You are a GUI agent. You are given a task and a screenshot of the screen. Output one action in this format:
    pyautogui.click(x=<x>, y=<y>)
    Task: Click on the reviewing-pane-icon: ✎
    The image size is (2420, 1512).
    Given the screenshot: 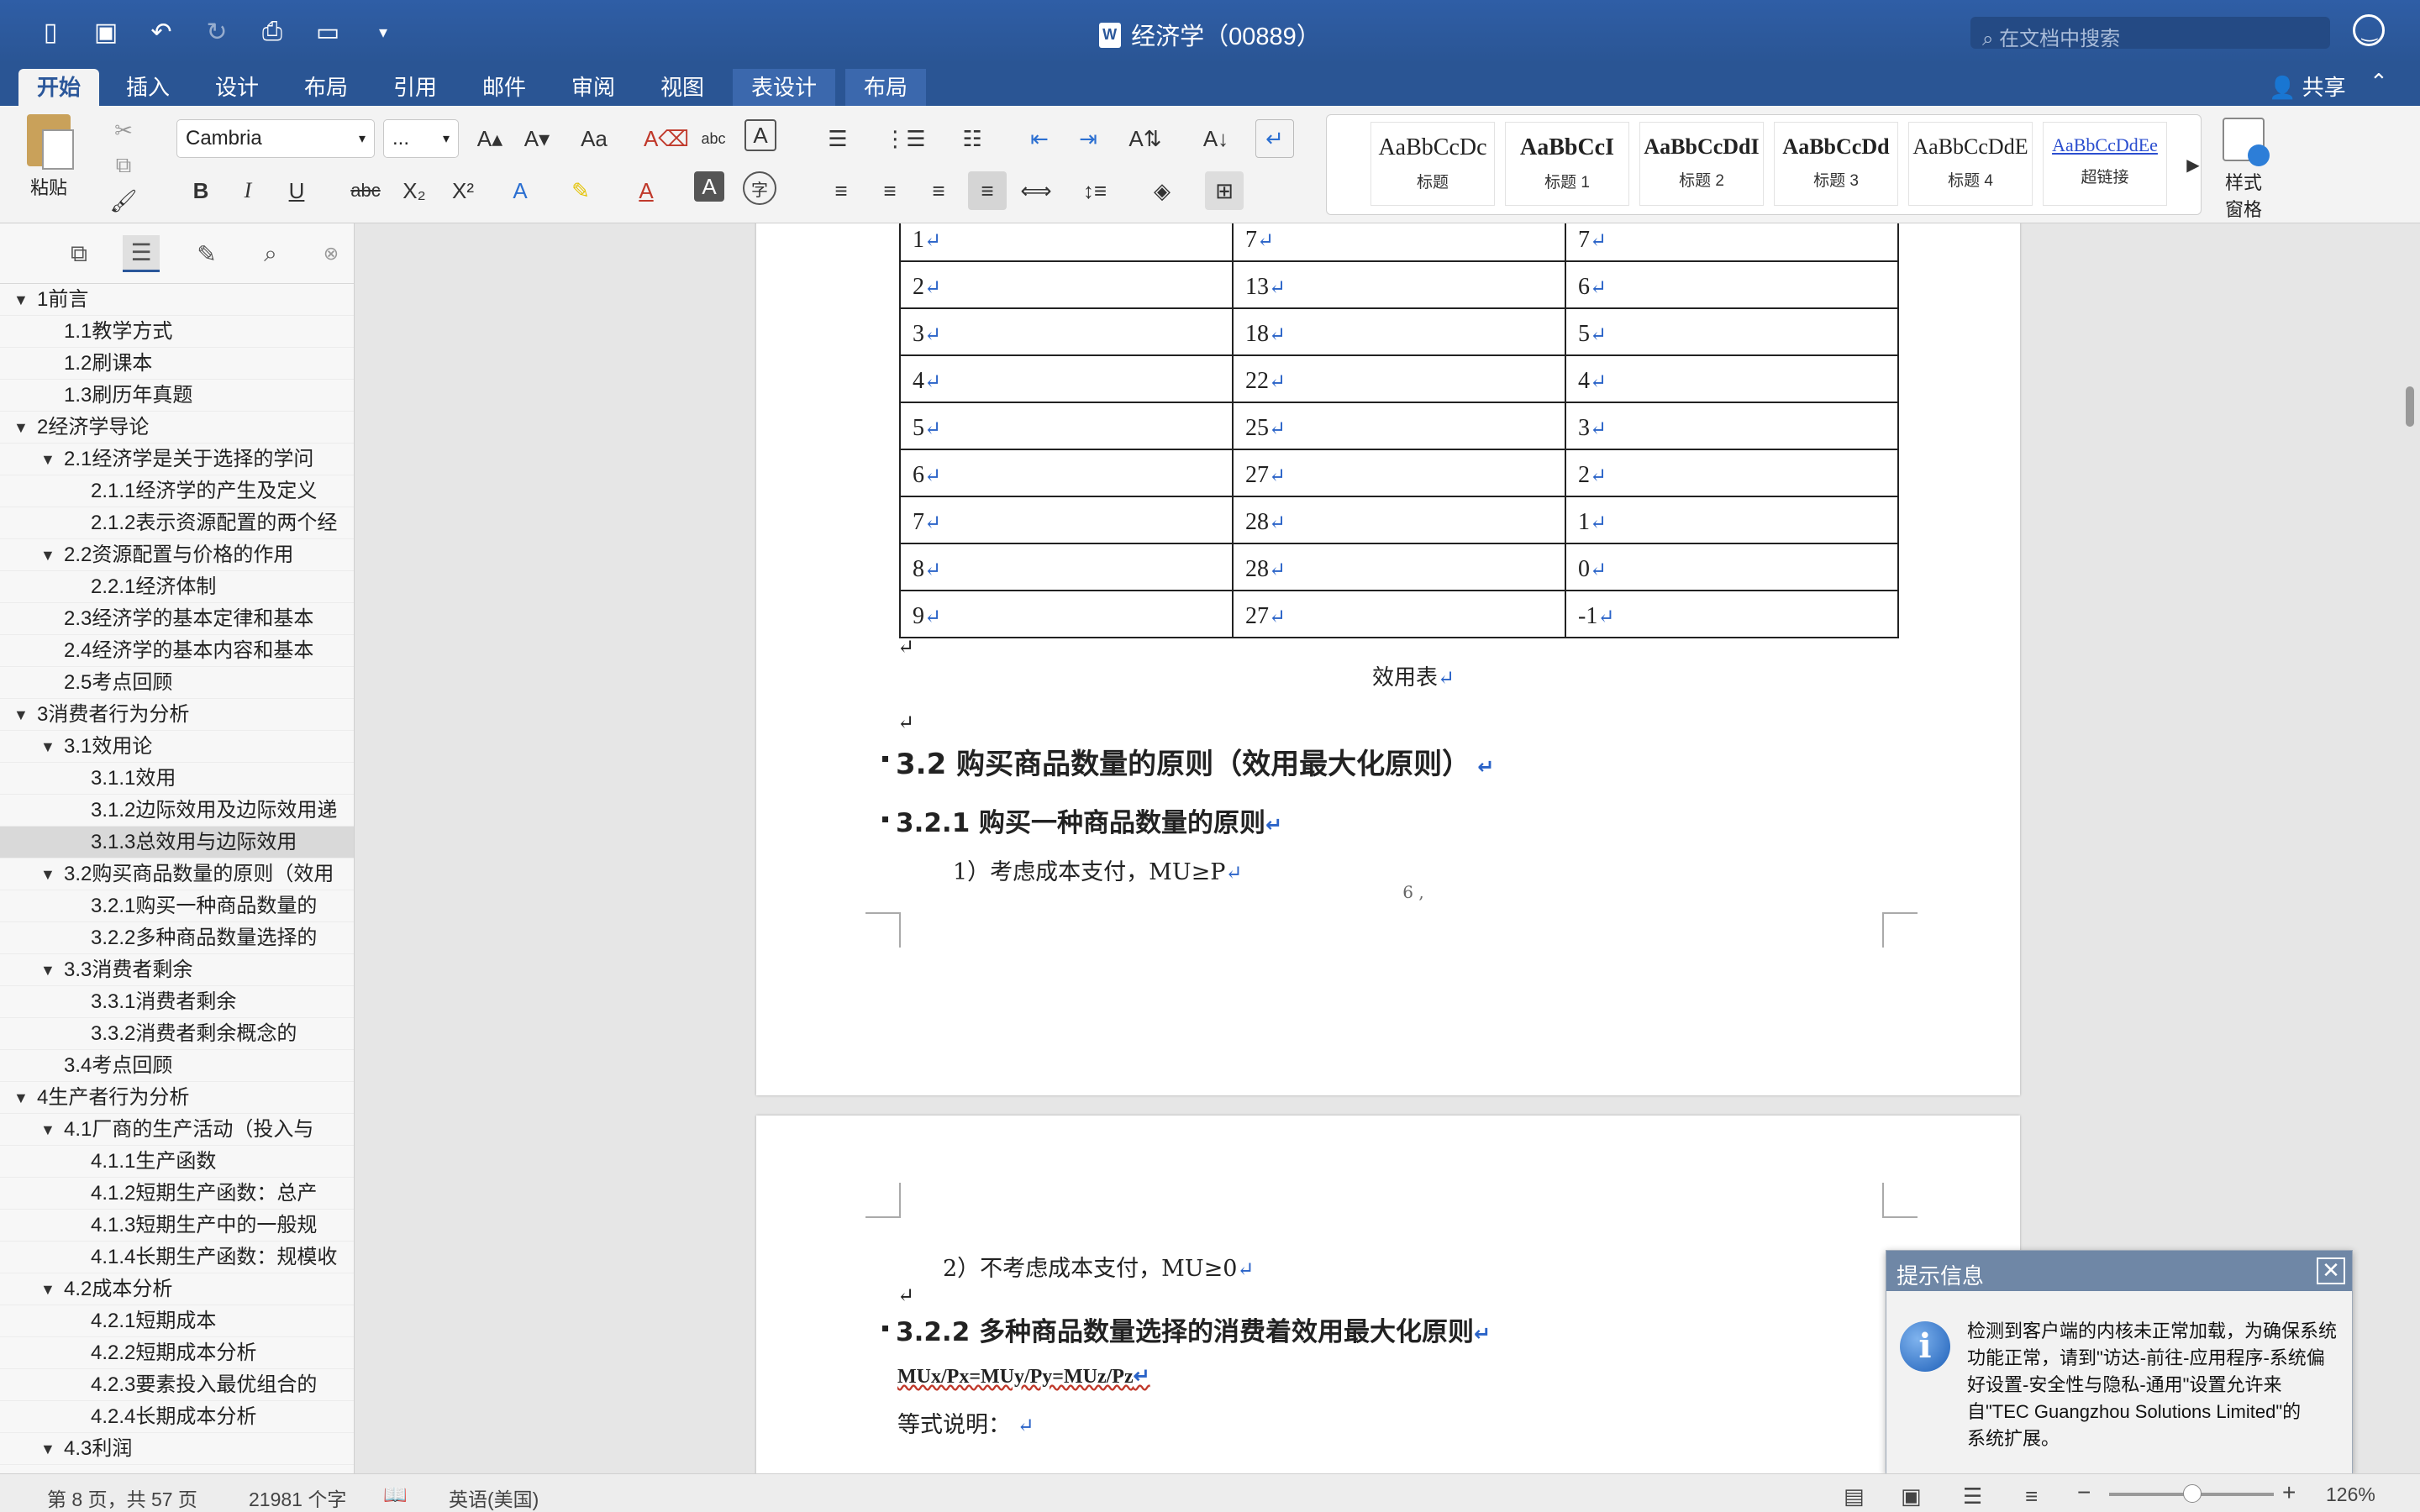 What is the action you would take?
    pyautogui.click(x=206, y=253)
    